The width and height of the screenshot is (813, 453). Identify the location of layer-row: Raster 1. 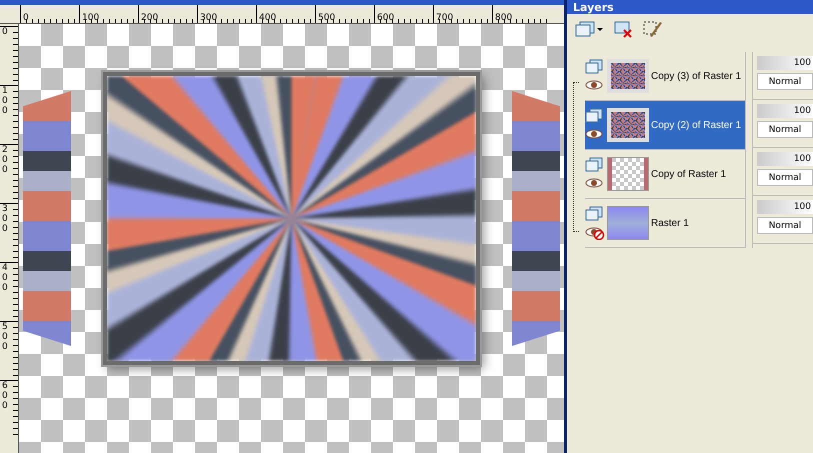
(665, 223).